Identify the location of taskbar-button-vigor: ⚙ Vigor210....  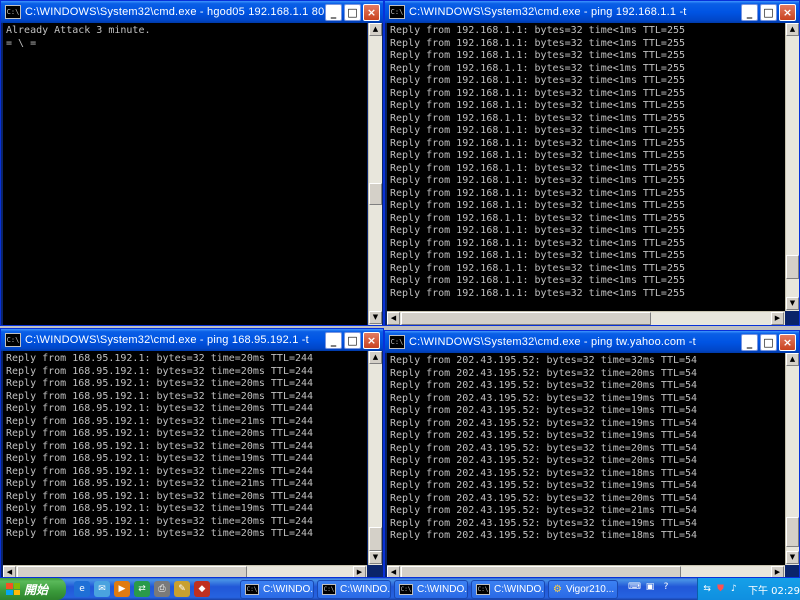
(583, 589).